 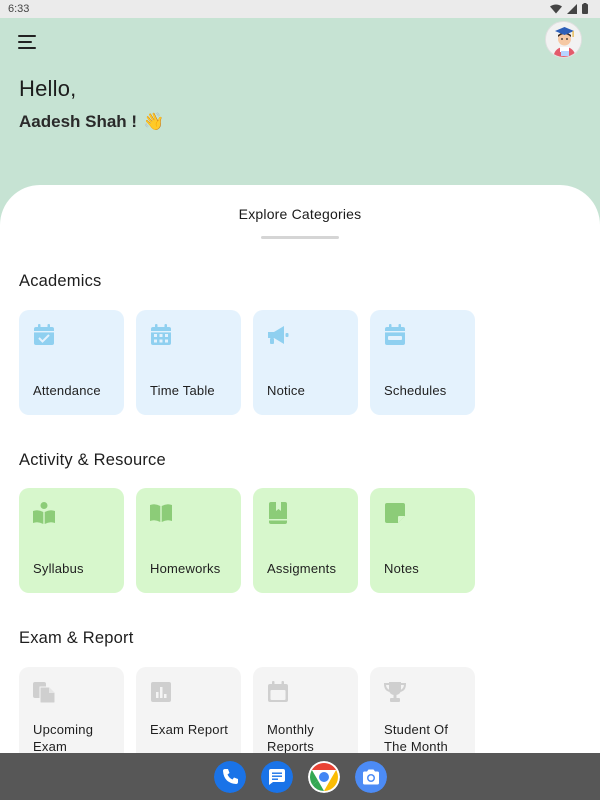 What do you see at coordinates (67, 390) in the screenshot?
I see `card-label: Attendance` at bounding box center [67, 390].